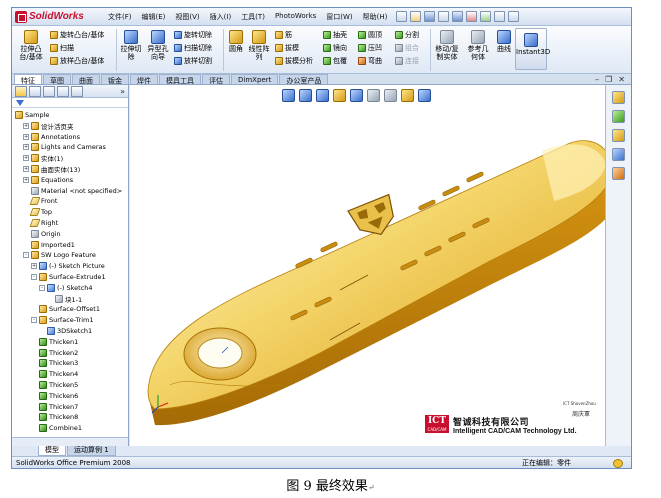 The height and width of the screenshot is (498, 661). Describe the element at coordinates (504, 41) in the screenshot. I see `curves-button: 曲线` at that location.